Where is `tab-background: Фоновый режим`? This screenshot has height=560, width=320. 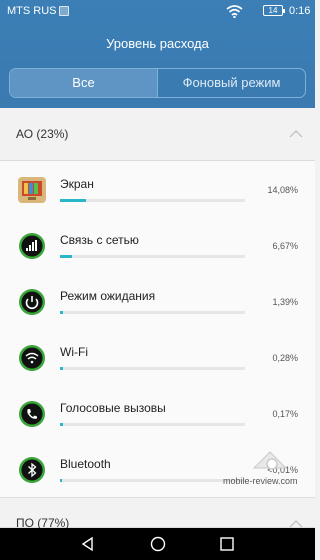 tab-background: Фоновый режим is located at coordinates (231, 83).